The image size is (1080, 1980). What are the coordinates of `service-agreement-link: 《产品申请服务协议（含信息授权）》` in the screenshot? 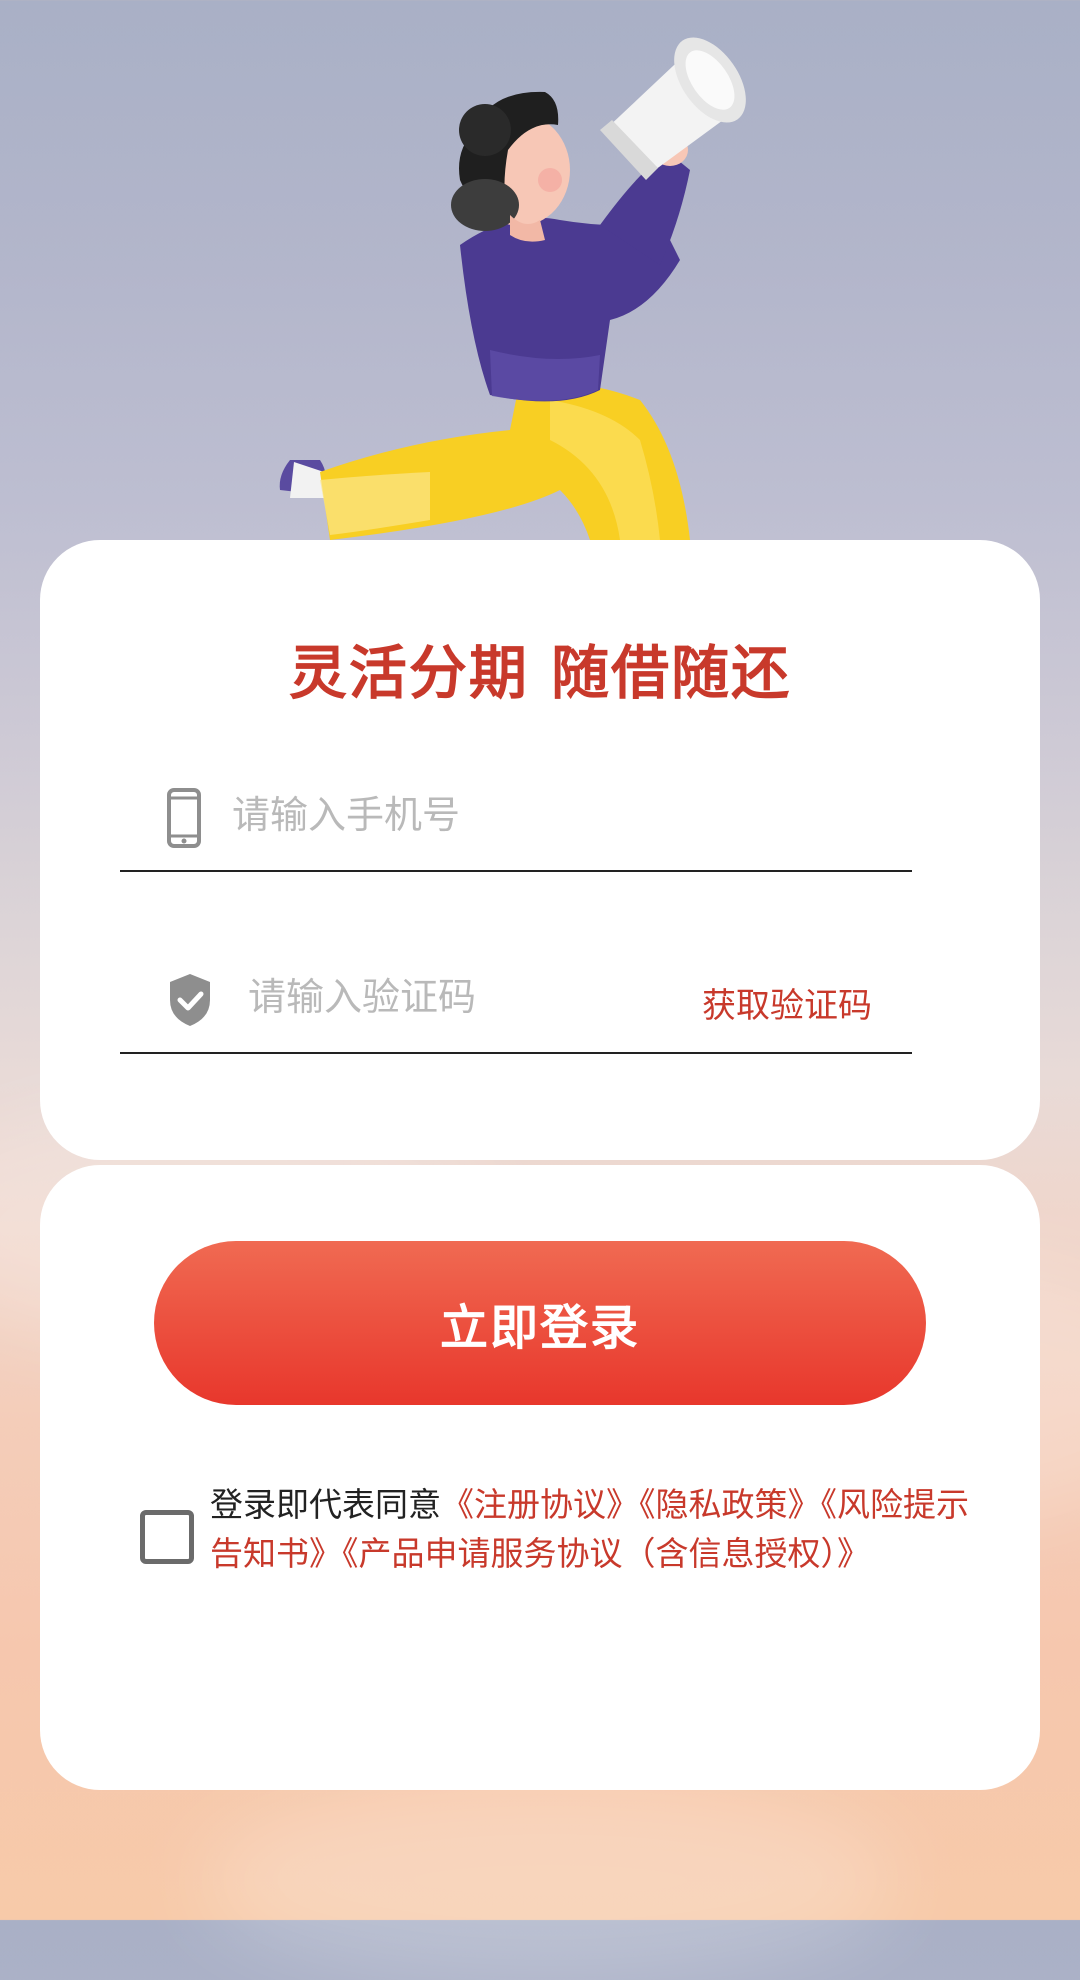 It's located at (606, 1553).